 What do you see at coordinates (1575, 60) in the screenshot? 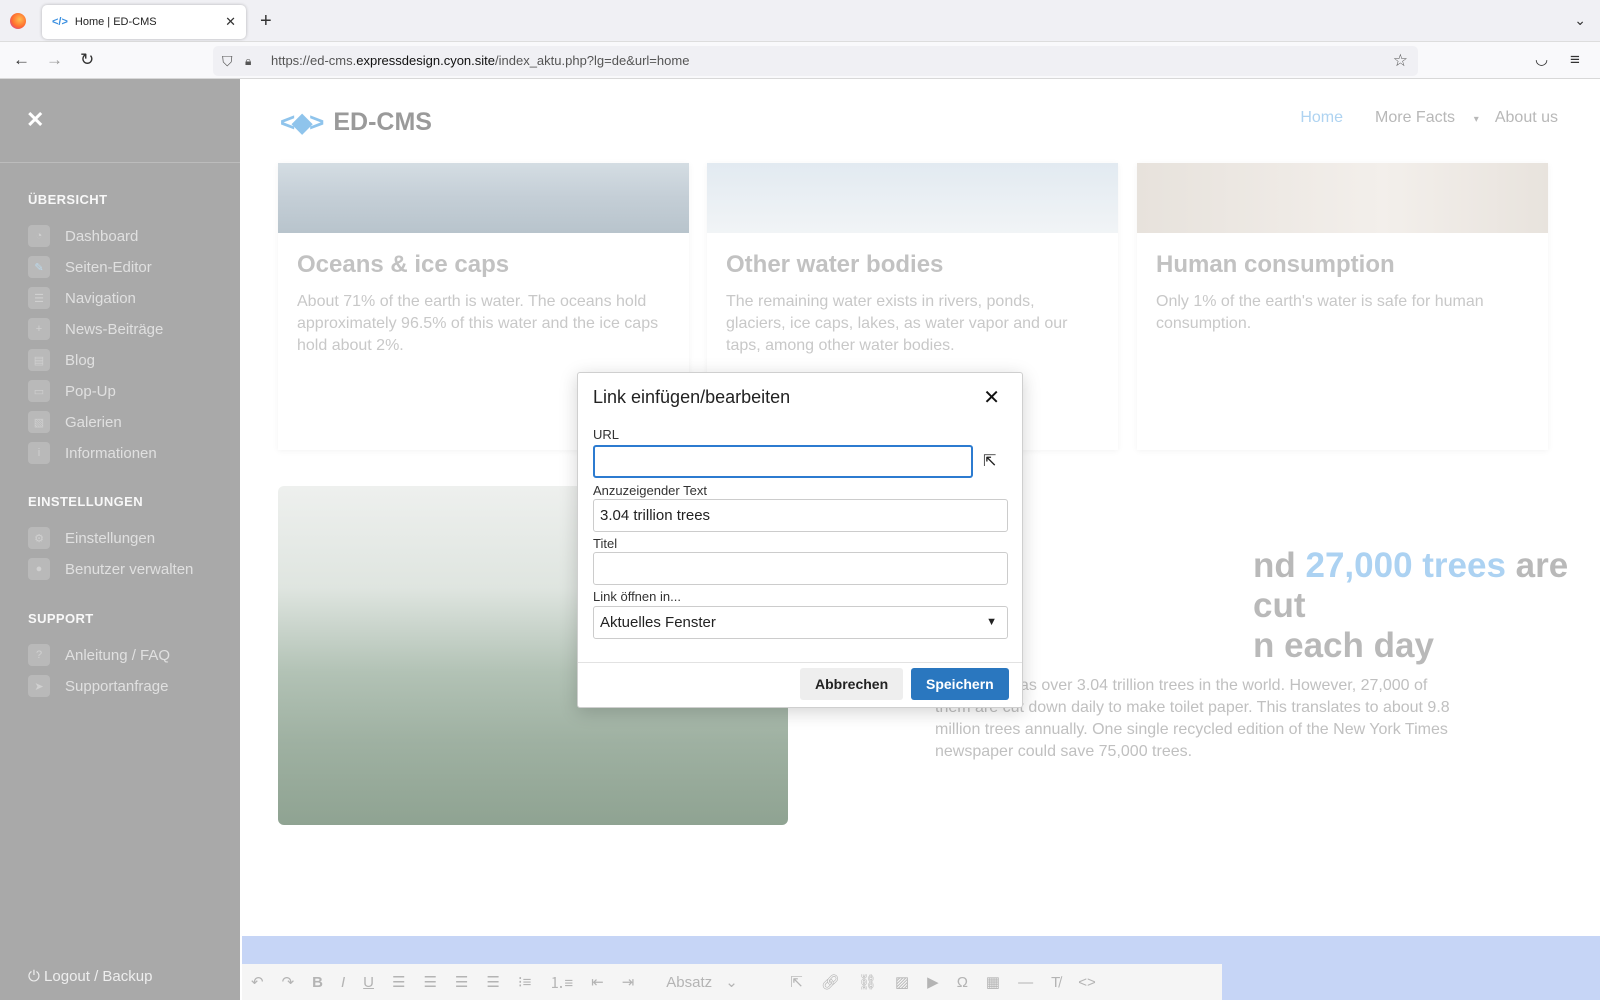
I see `hamburger-menu-icon: ≡` at bounding box center [1575, 60].